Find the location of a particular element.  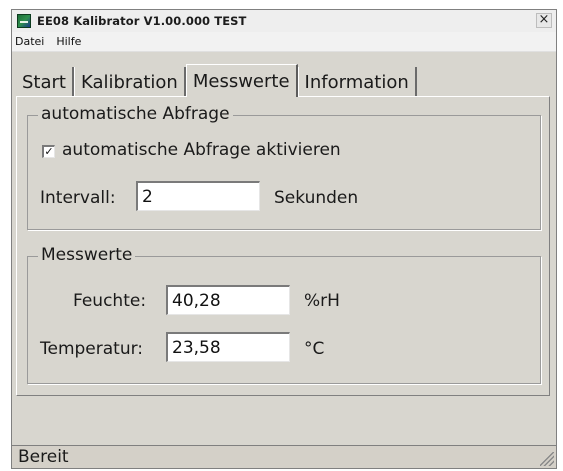

temperature-field: 23,58 is located at coordinates (228, 347).